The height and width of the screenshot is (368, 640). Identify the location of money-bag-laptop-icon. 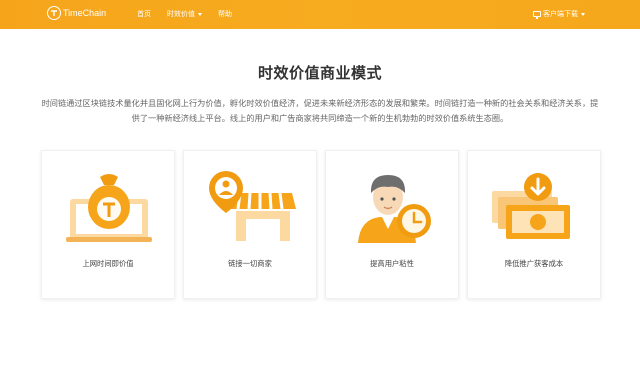
(109, 208).